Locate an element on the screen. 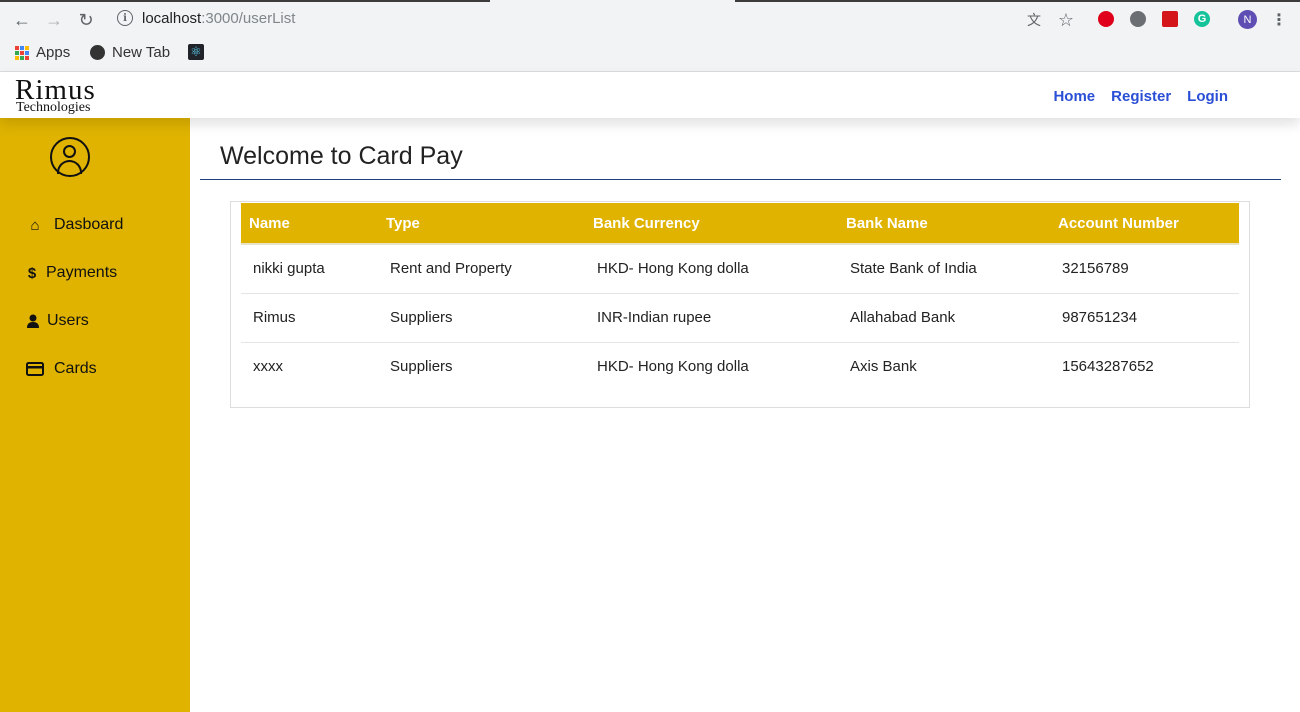  nav-login-link: Login is located at coordinates (1207, 96).